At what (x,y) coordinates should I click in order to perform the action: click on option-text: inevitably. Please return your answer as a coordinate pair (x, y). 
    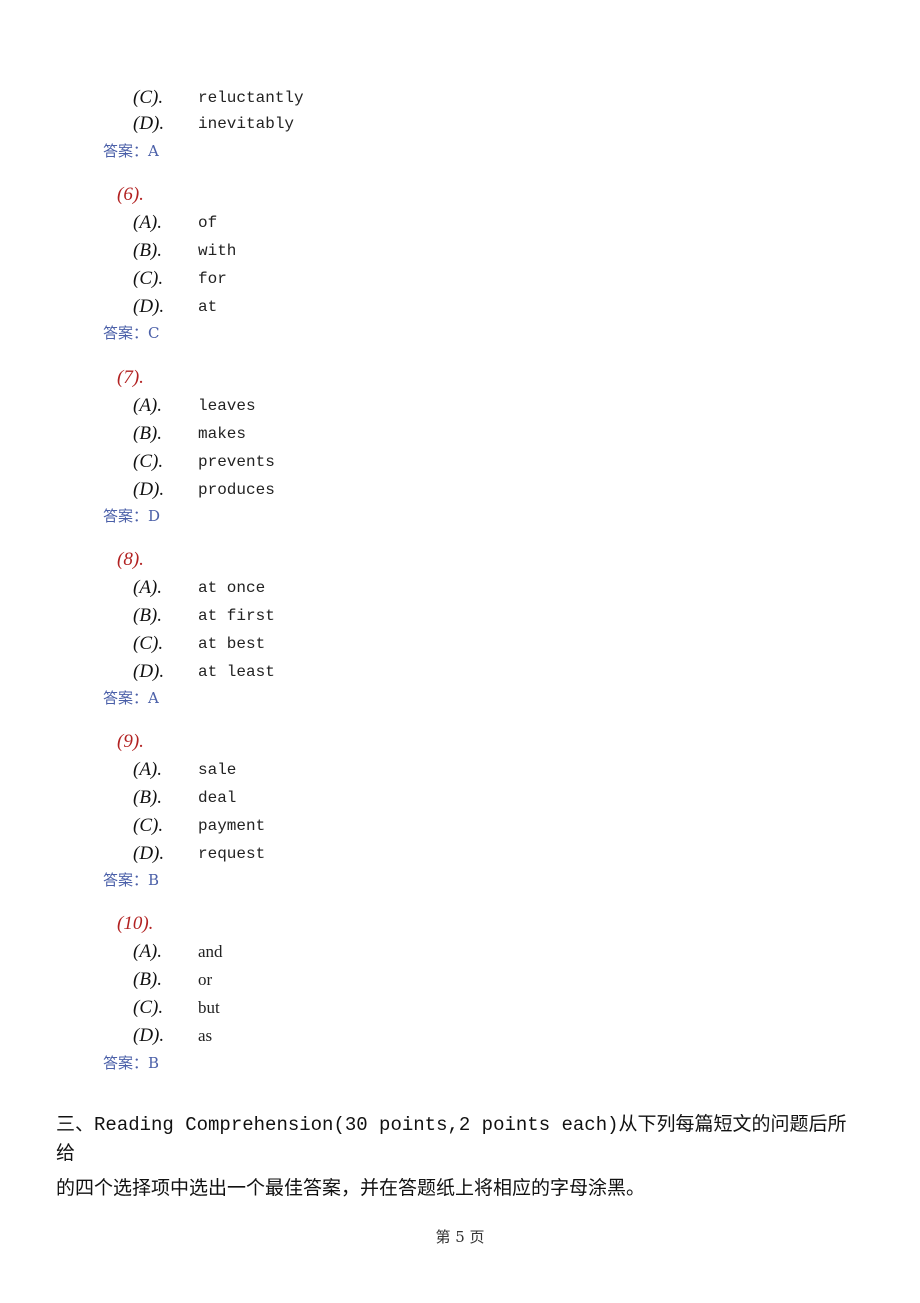
    Looking at the image, I should click on (246, 124).